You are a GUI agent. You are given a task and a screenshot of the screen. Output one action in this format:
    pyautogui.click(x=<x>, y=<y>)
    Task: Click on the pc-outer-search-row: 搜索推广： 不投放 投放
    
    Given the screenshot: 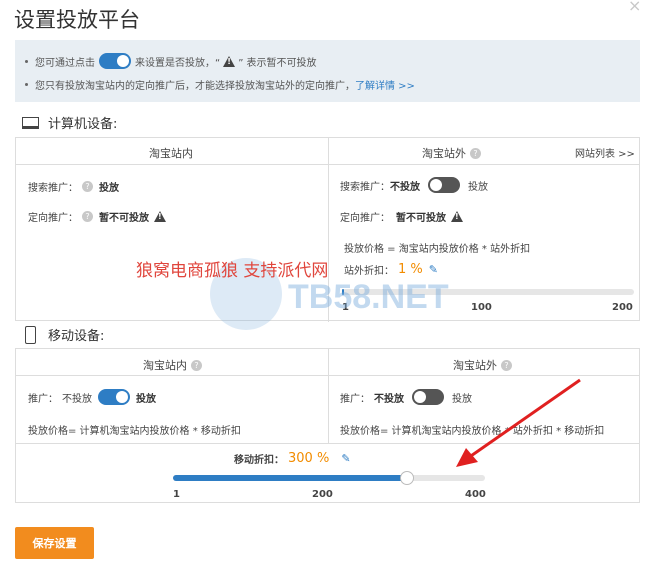 What is the action you would take?
    pyautogui.click(x=414, y=185)
    